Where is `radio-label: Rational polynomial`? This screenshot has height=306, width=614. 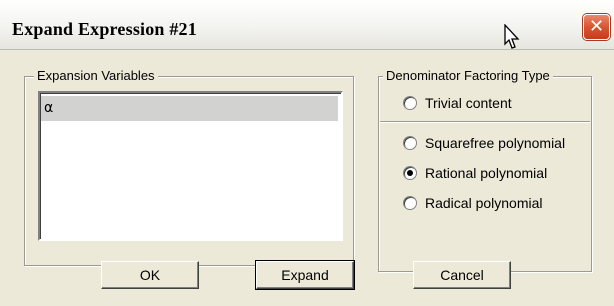 radio-label: Rational polynomial is located at coordinates (486, 173).